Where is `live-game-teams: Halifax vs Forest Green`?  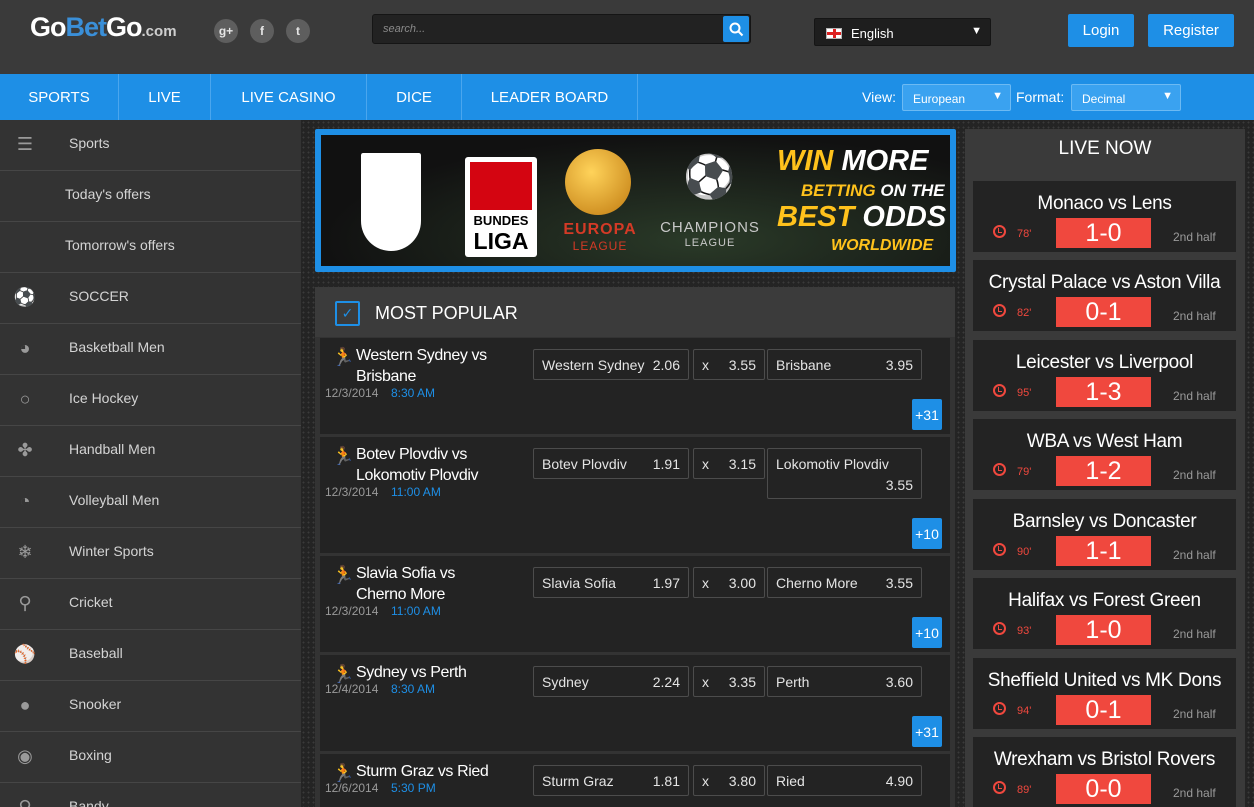
live-game-teams: Halifax vs Forest Green is located at coordinates (1104, 600).